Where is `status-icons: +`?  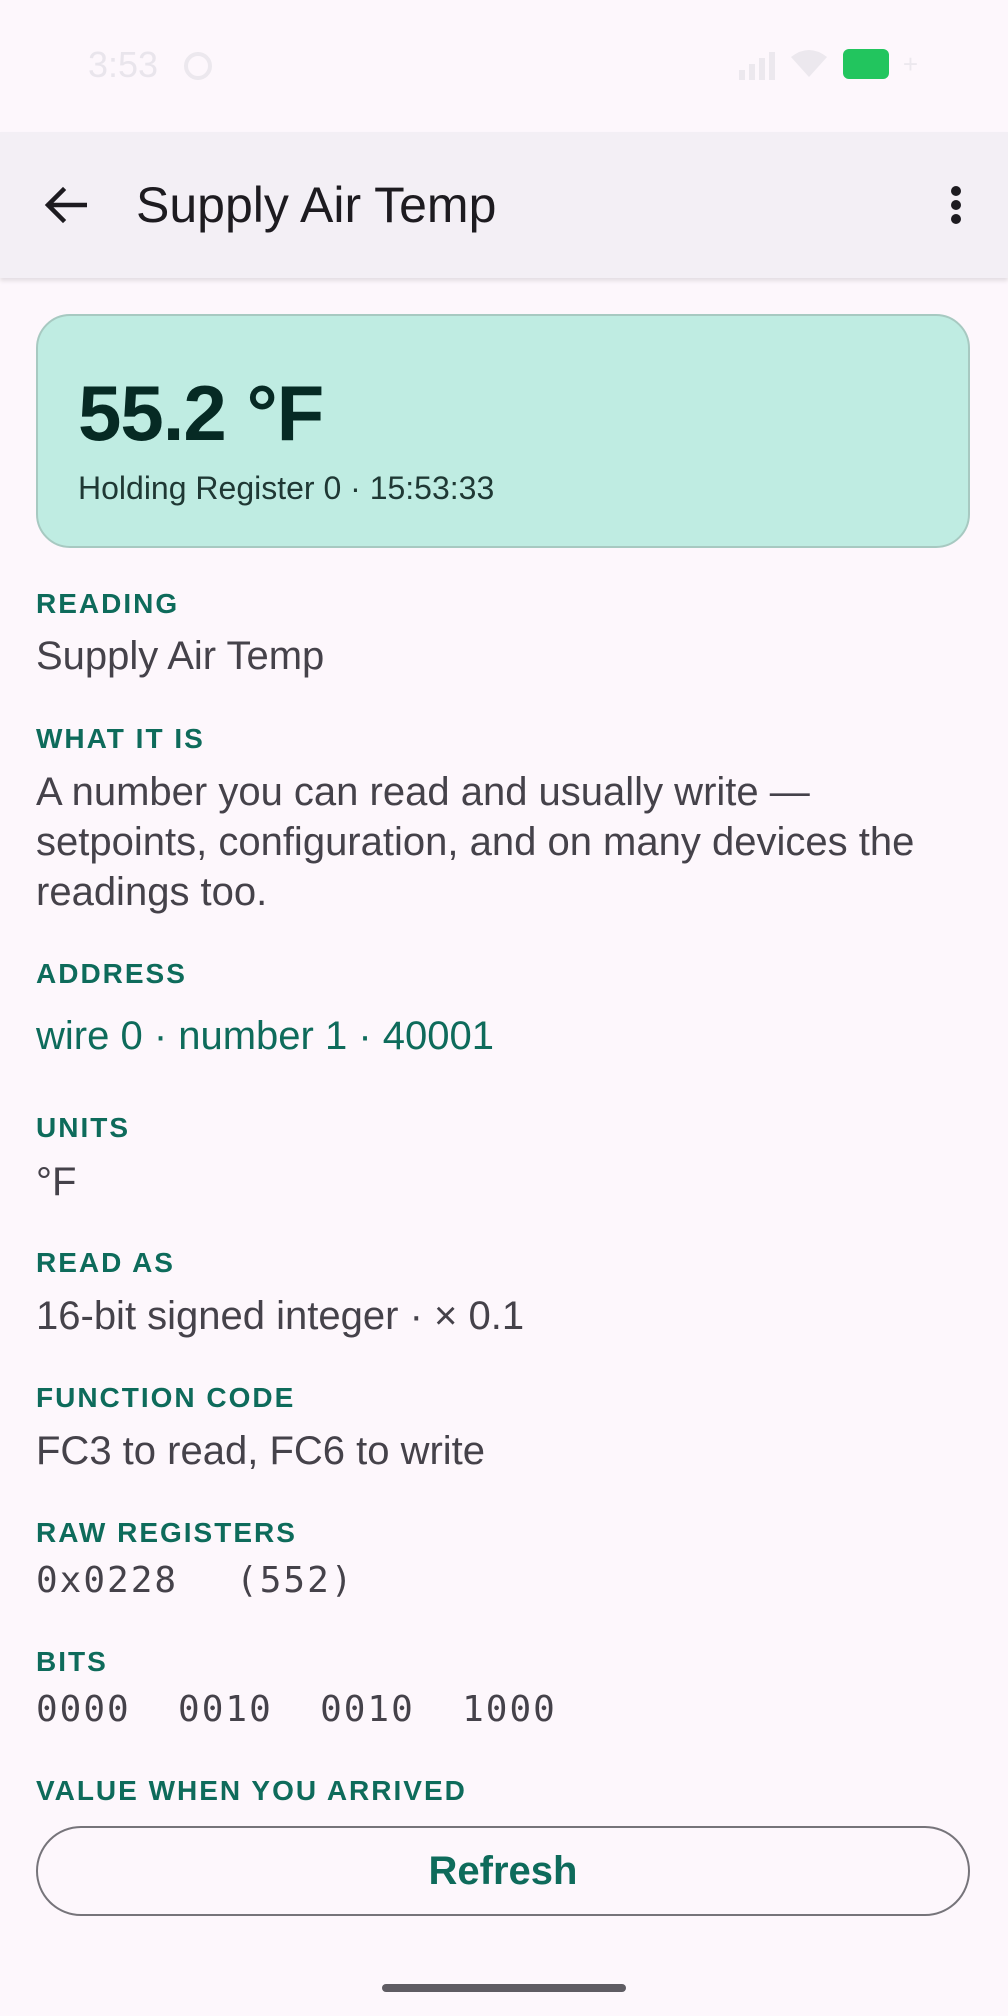 status-icons: + is located at coordinates (828, 64).